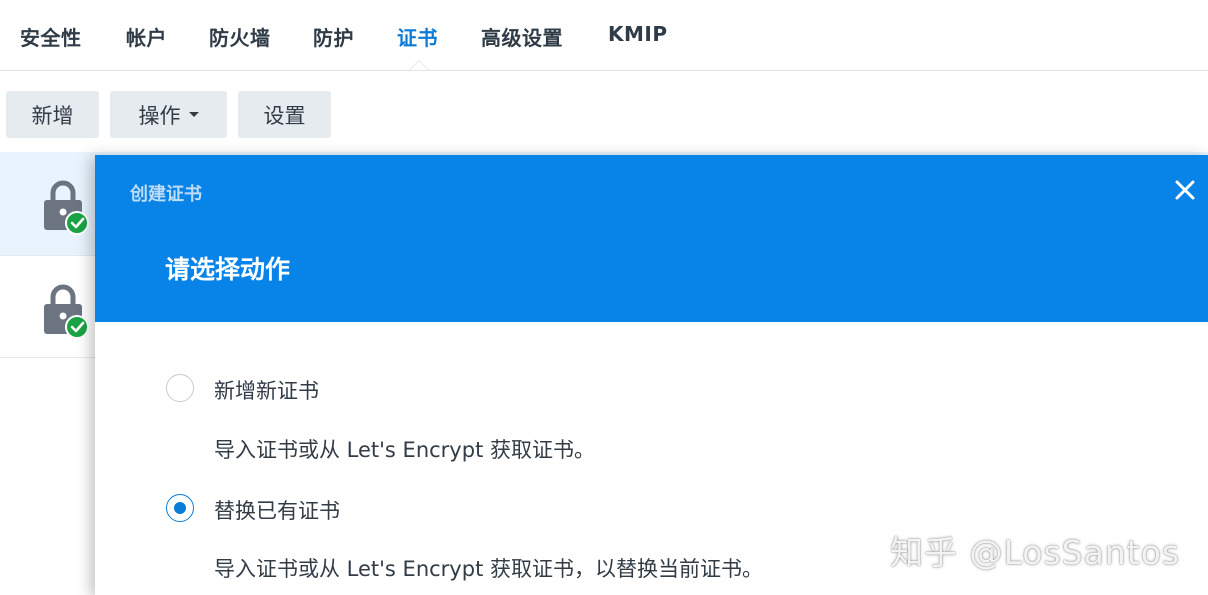 The width and height of the screenshot is (1208, 595). I want to click on radio-add-new-certificate, so click(180, 388).